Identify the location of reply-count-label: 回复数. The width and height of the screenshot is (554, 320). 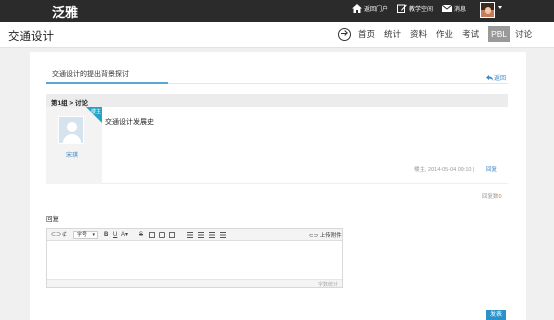
(490, 197).